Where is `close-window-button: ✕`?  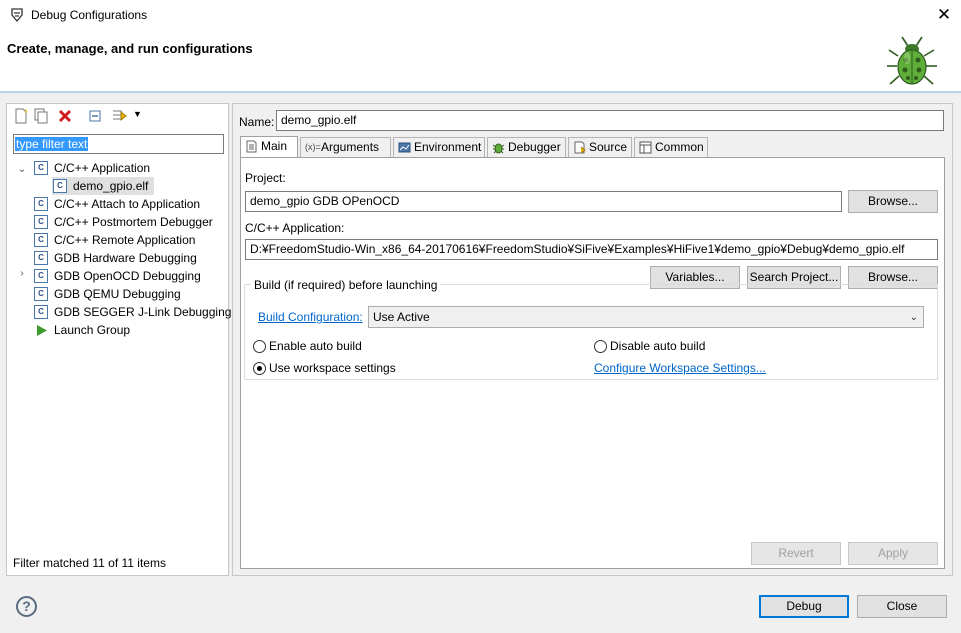
close-window-button: ✕ is located at coordinates (944, 15).